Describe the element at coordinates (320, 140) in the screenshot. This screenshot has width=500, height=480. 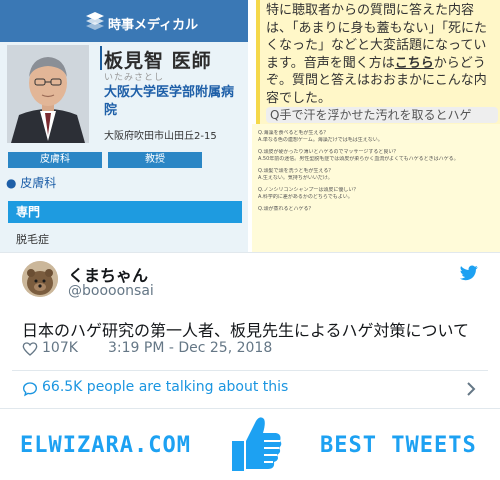
I see `qa-line: A.単なる色の連想ゲーム。海藻だけでは毛は生えない。` at that location.